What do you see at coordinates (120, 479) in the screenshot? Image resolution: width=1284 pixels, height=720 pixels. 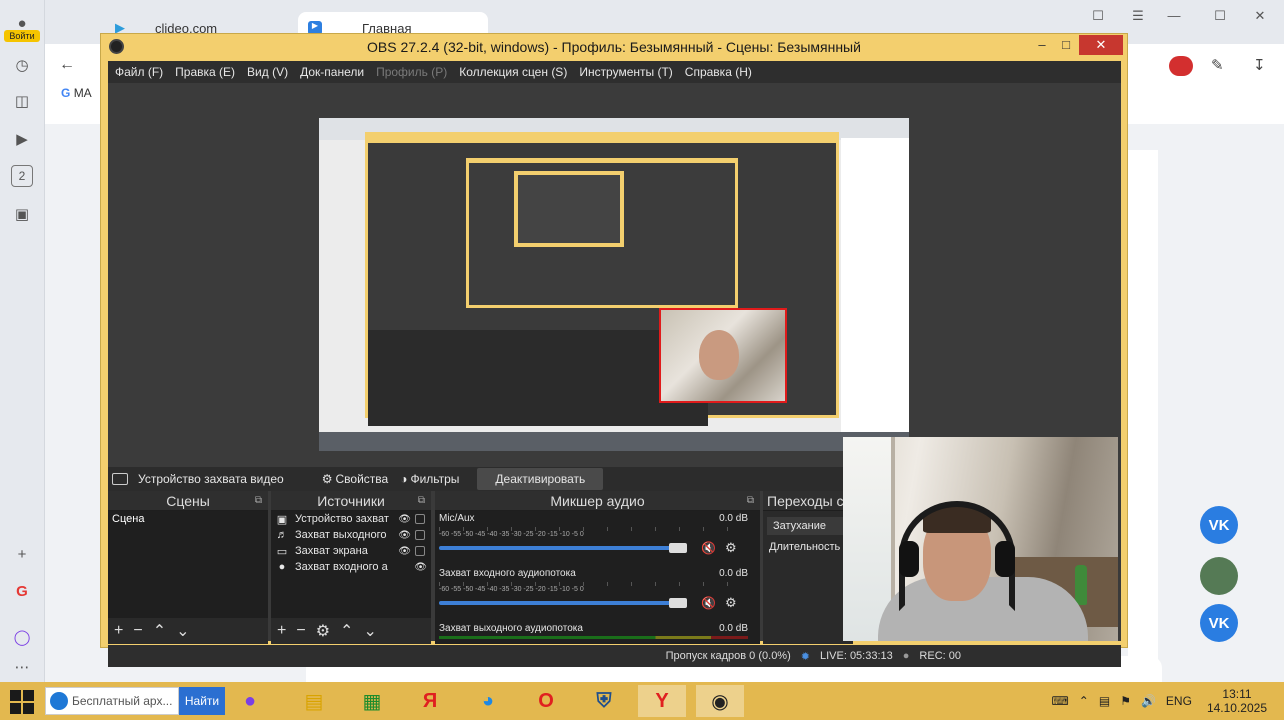 I see `camera-icon` at bounding box center [120, 479].